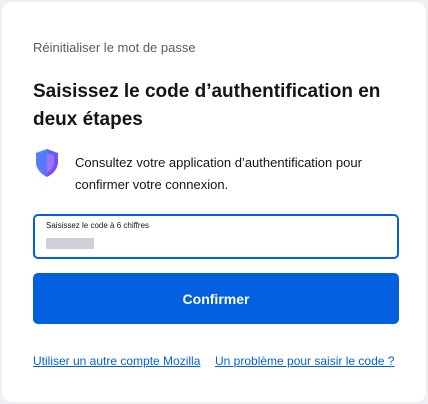 The height and width of the screenshot is (404, 428). What do you see at coordinates (116, 361) in the screenshot?
I see `other-account-link: Utiliser un autre compte Mozilla` at bounding box center [116, 361].